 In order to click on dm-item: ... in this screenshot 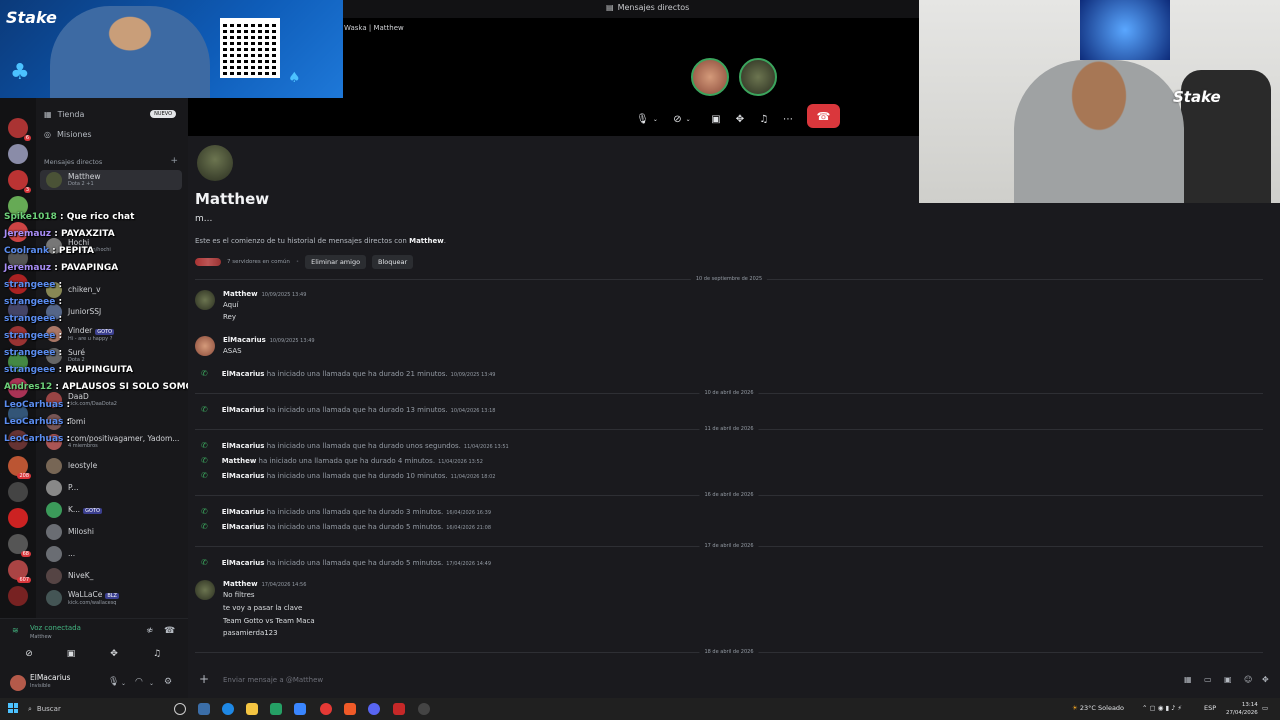, I will do `click(111, 554)`.